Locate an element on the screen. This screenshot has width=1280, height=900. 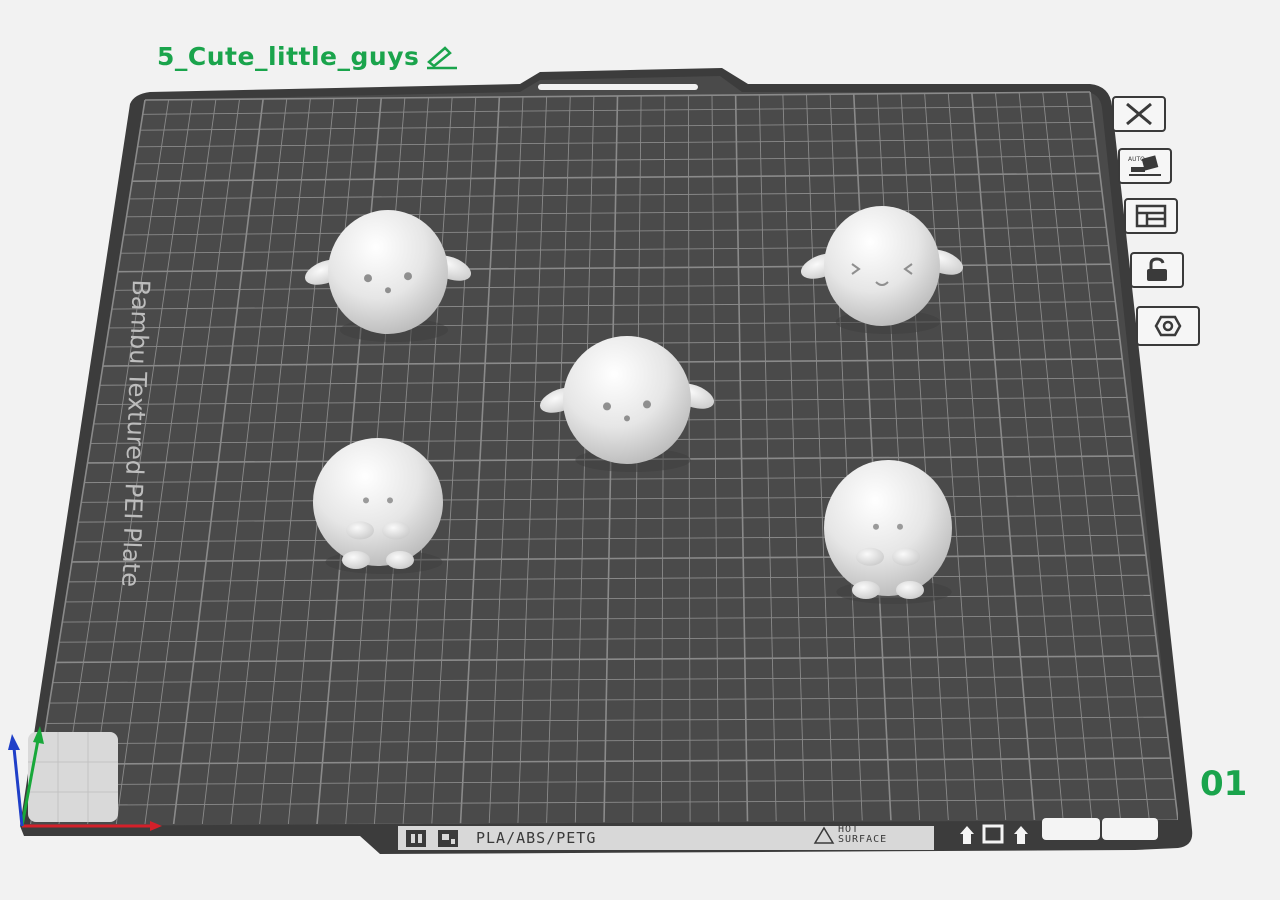
edit-icon is located at coordinates (442, 57).